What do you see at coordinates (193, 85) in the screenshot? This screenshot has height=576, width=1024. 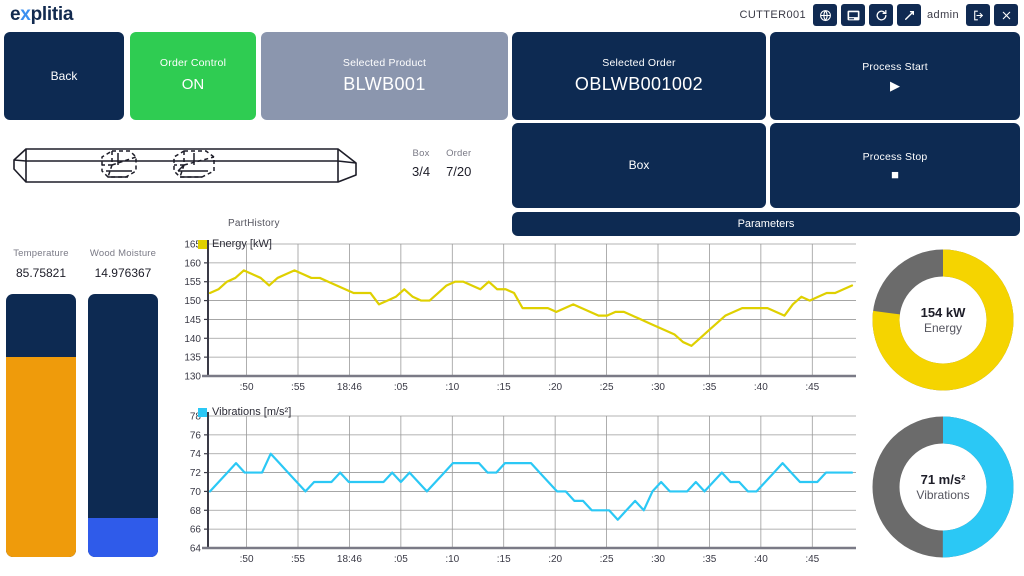 I see `order-control-value: ON` at bounding box center [193, 85].